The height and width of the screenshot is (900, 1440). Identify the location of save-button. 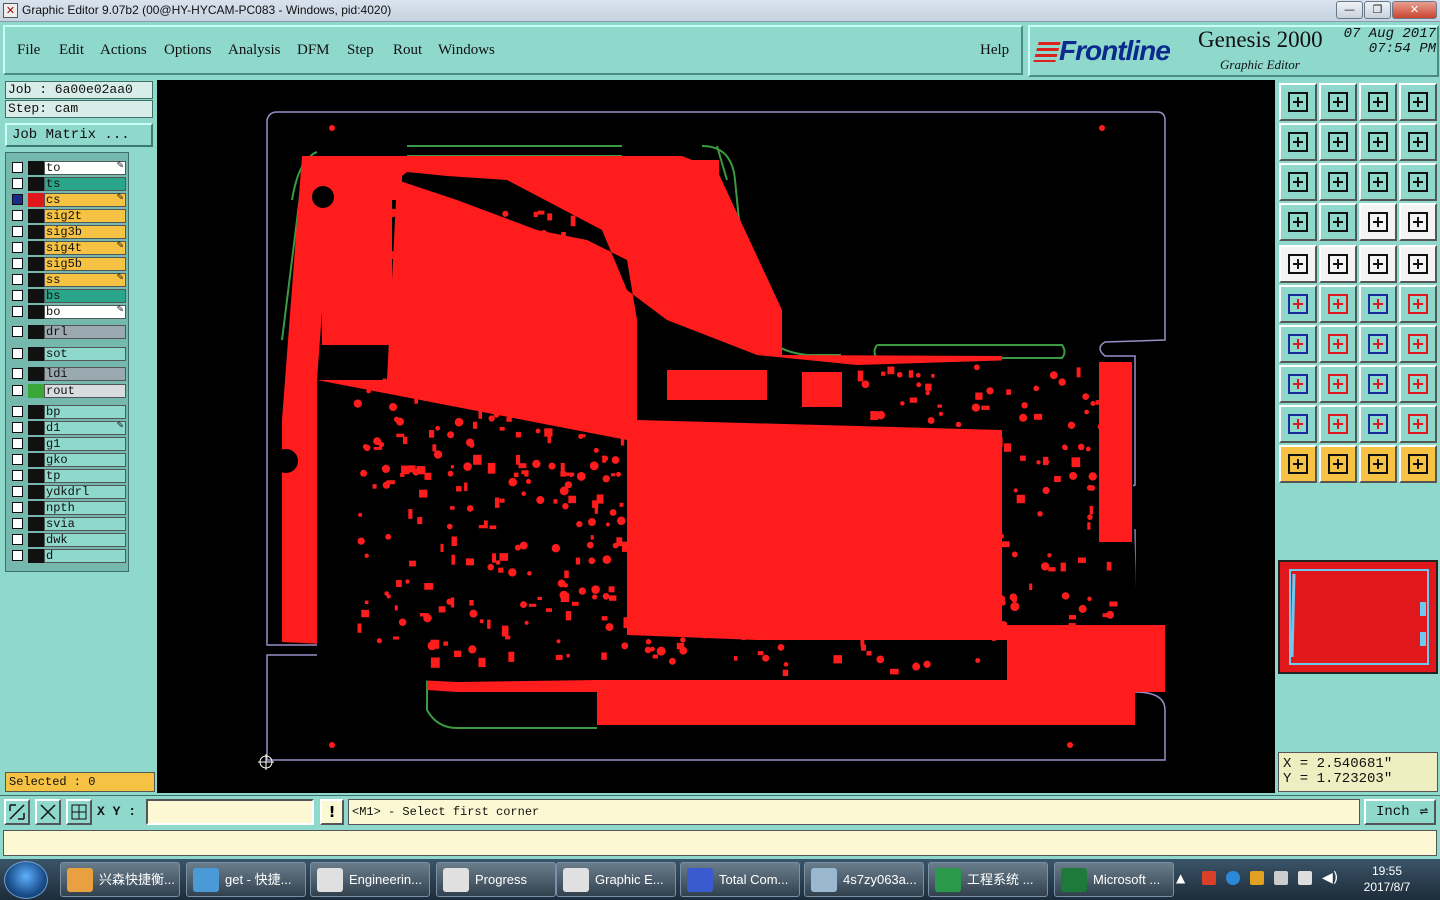
(1338, 102).